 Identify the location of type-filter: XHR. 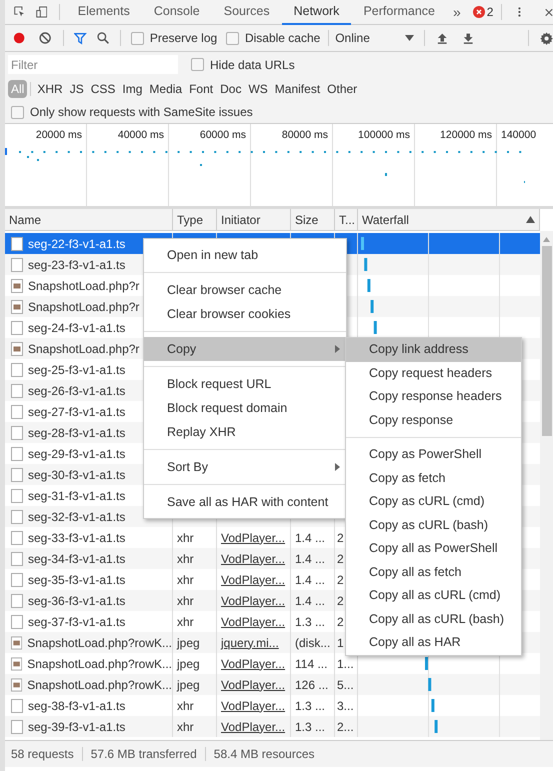
(50, 89).